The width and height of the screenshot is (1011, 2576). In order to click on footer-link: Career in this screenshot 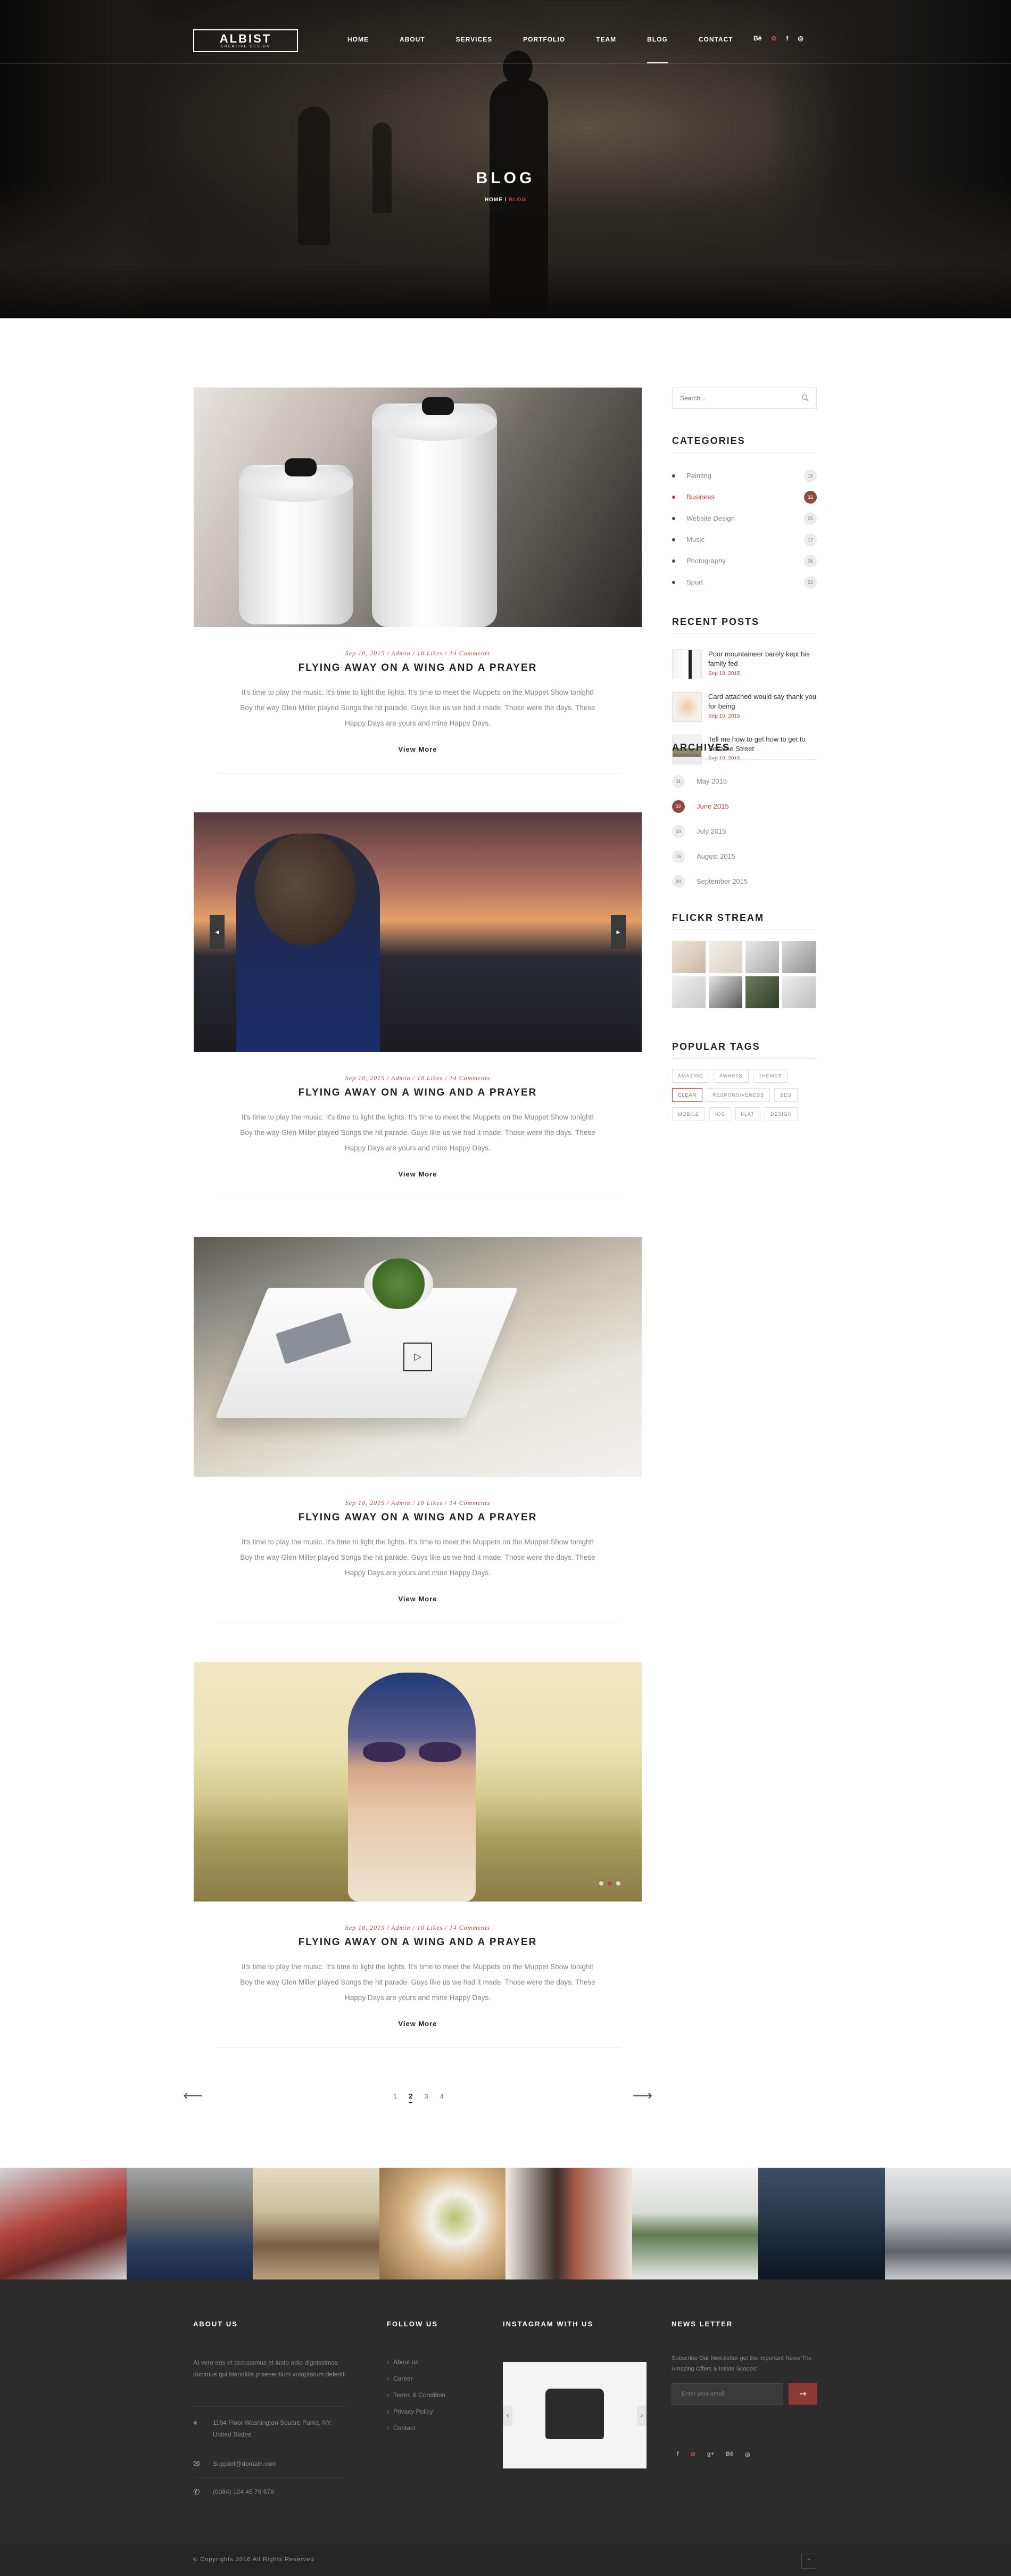, I will do `click(416, 2378)`.